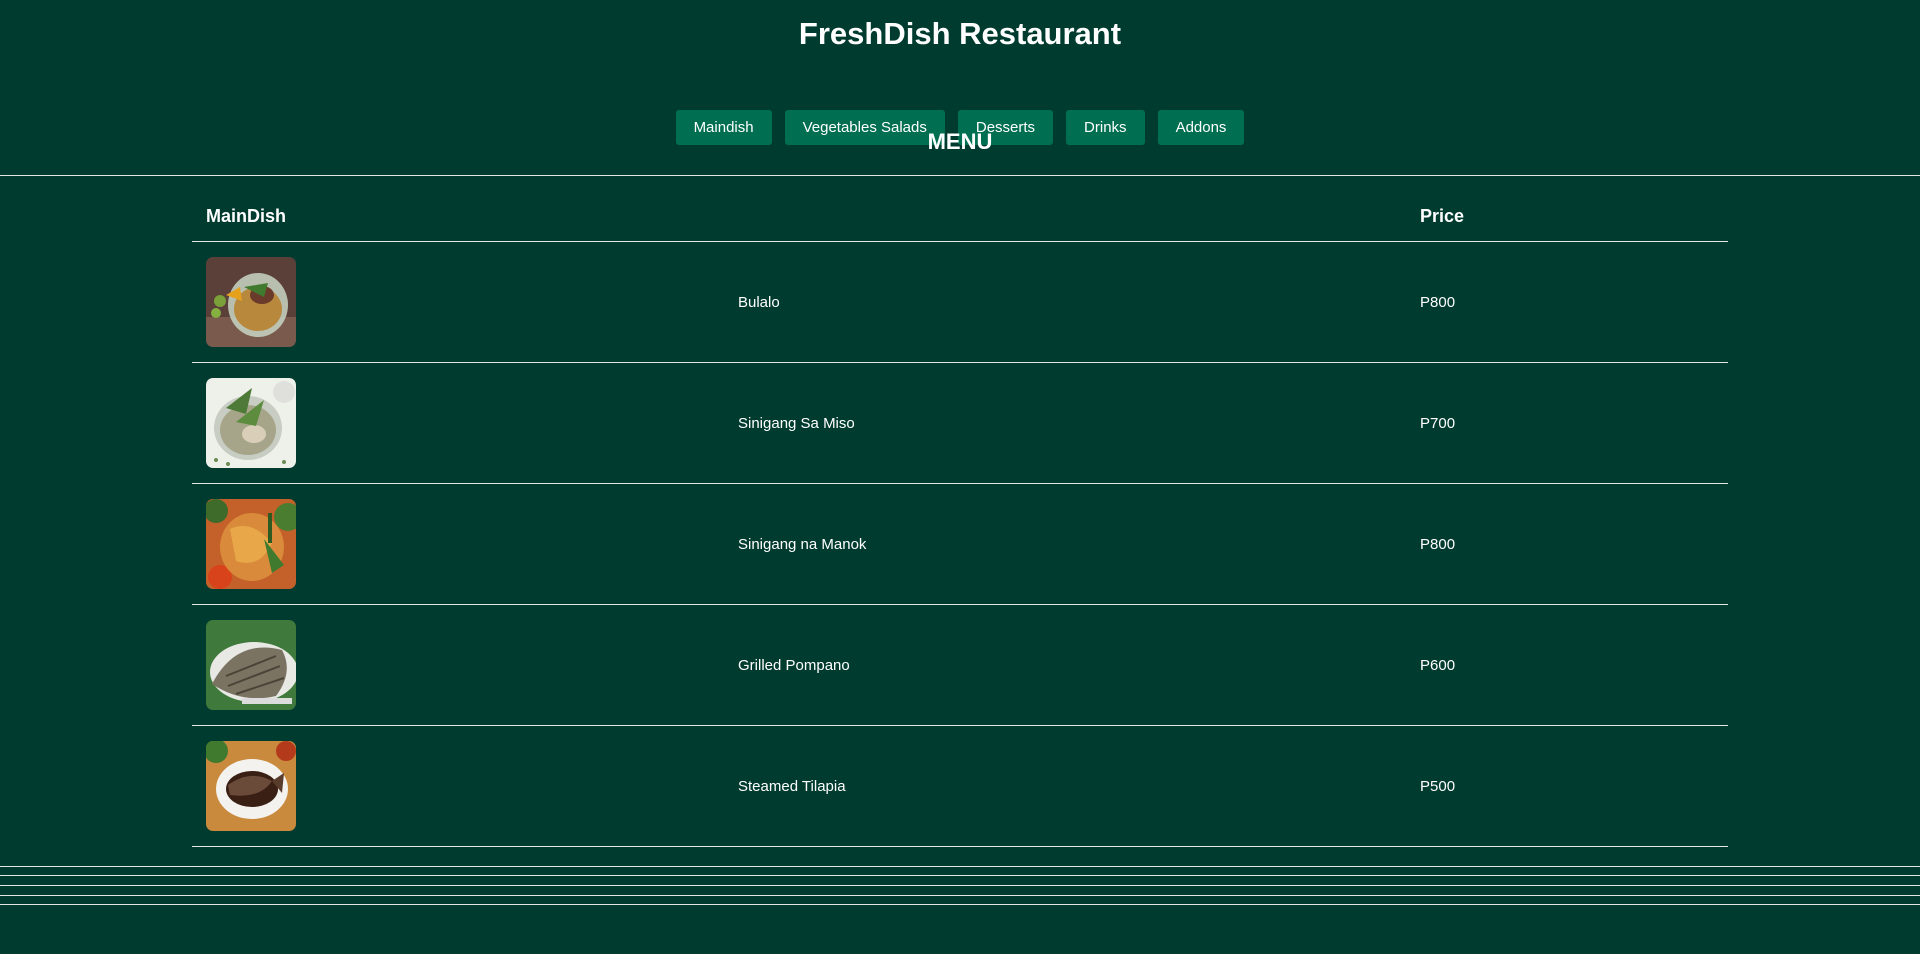  I want to click on column-header-price: Price, so click(1567, 216).